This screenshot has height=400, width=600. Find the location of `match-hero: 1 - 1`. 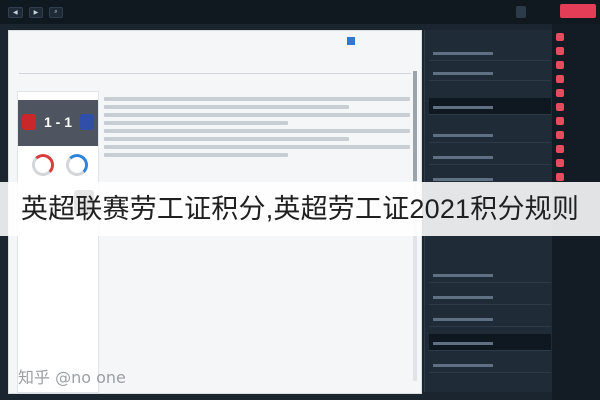

match-hero: 1 - 1 is located at coordinates (58, 123).